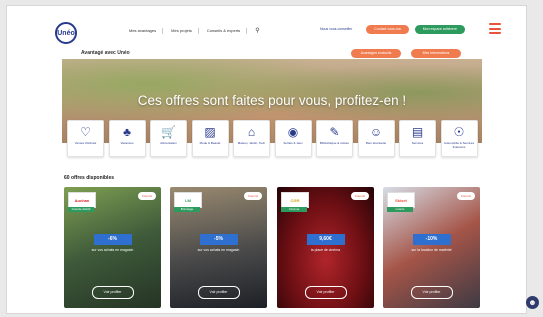 The image size is (543, 317). What do you see at coordinates (376, 53) in the screenshot?
I see `exclusive-offers-button: Avantages exclusifs` at bounding box center [376, 53].